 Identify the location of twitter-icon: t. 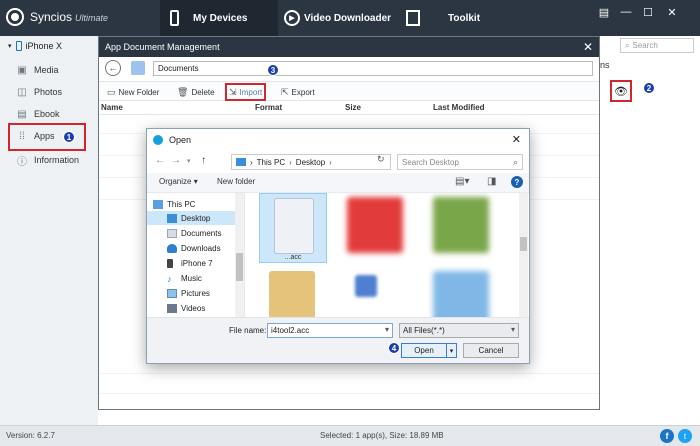
(685, 436).